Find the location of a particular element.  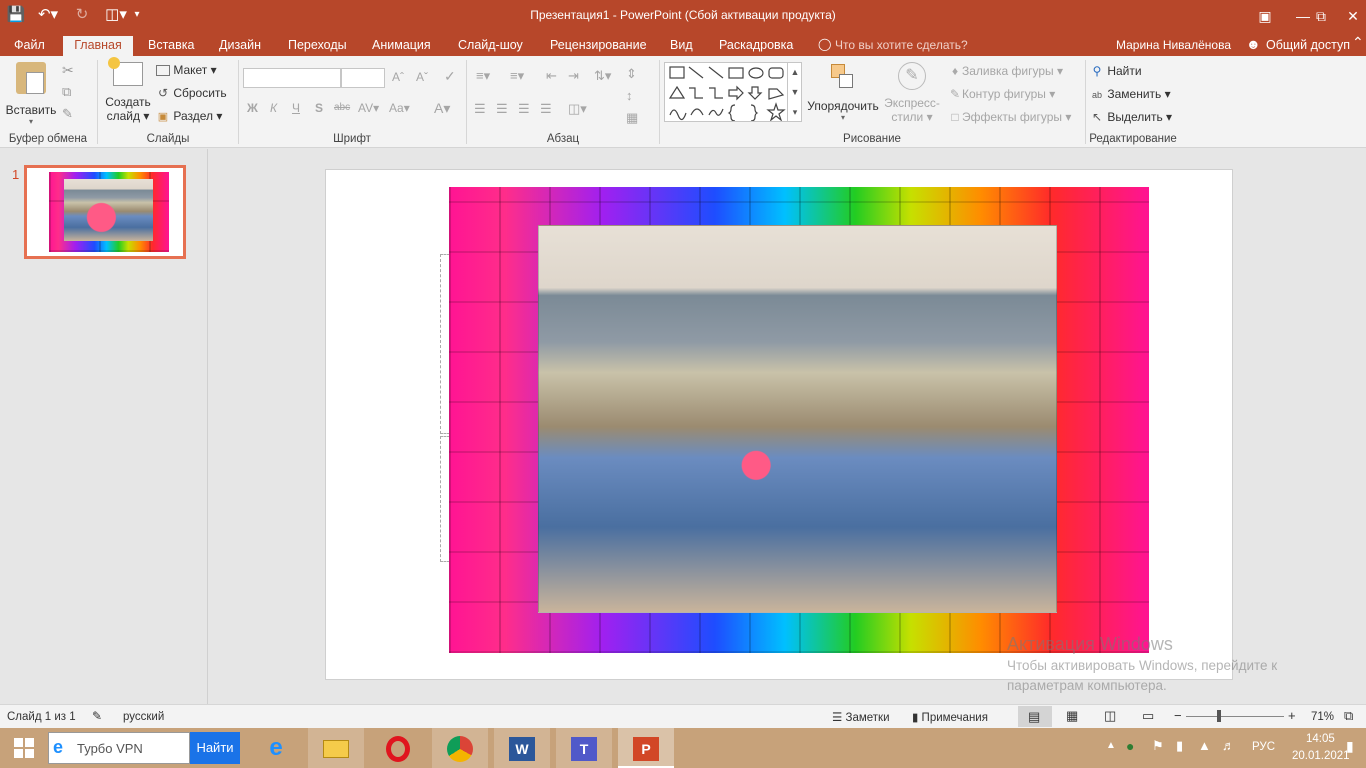

font-color-button: A▾ is located at coordinates (442, 108).